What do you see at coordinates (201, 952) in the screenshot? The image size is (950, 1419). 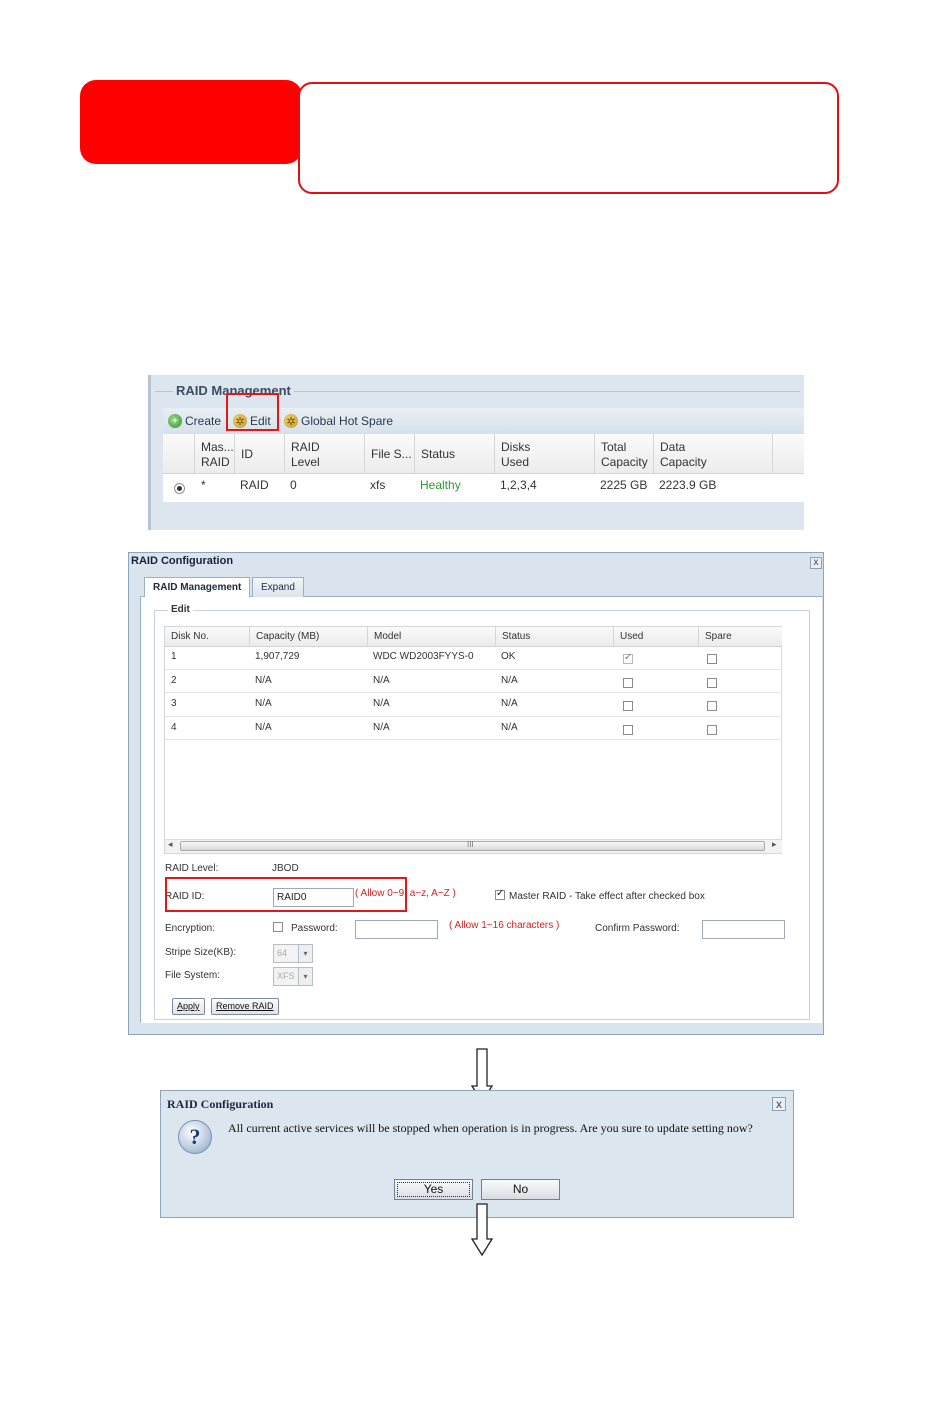 I see `stripe-size-label: Stripe Size(KB):` at bounding box center [201, 952].